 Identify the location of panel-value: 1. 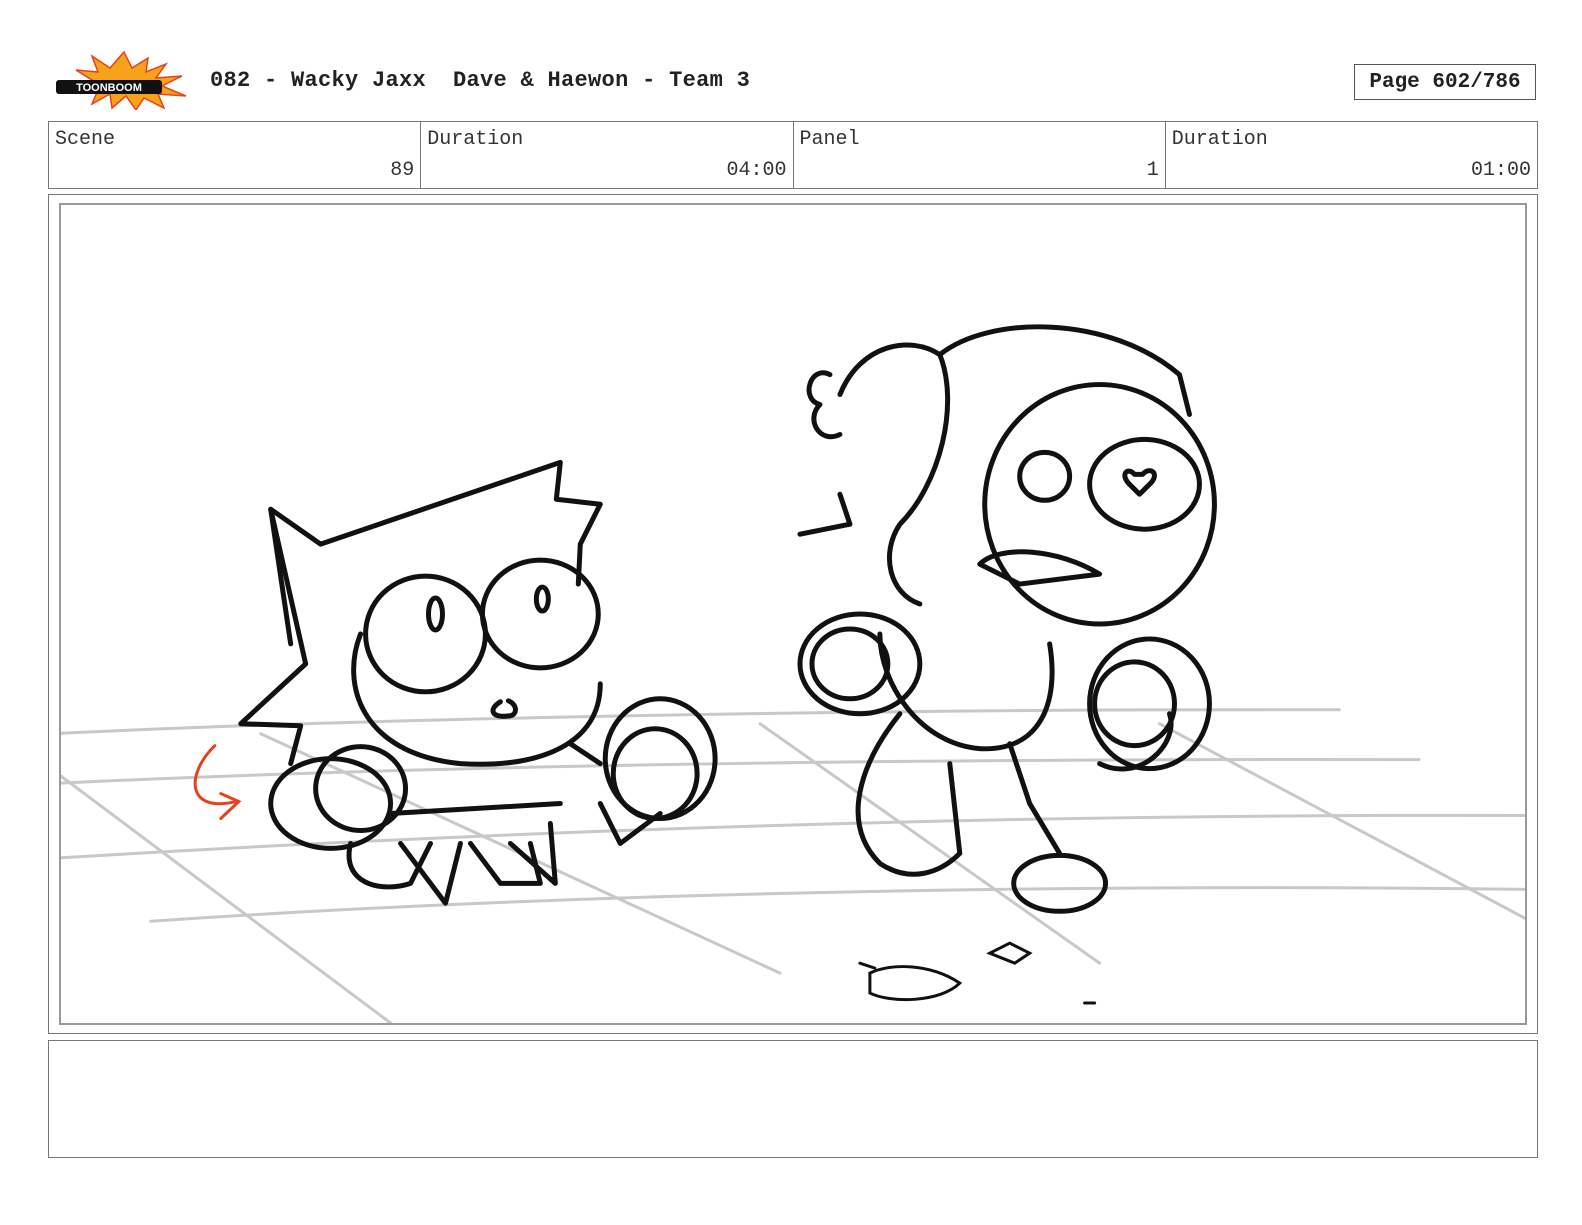
(1152, 170).